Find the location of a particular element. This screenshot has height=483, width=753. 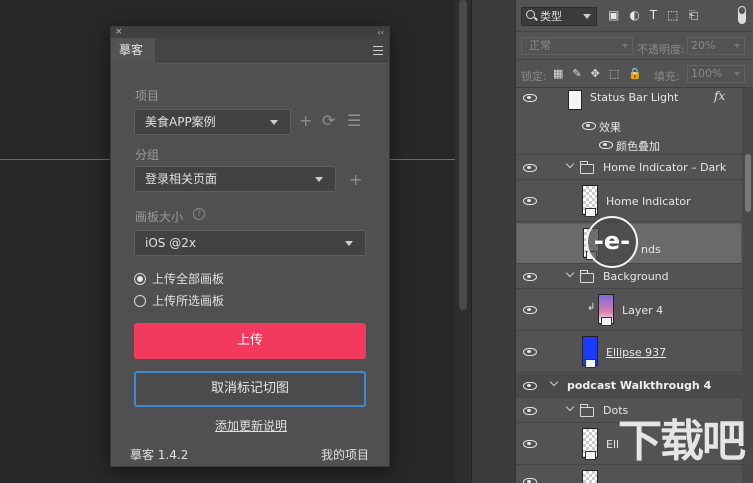

layer-name: Status Bar Light is located at coordinates (634, 97).